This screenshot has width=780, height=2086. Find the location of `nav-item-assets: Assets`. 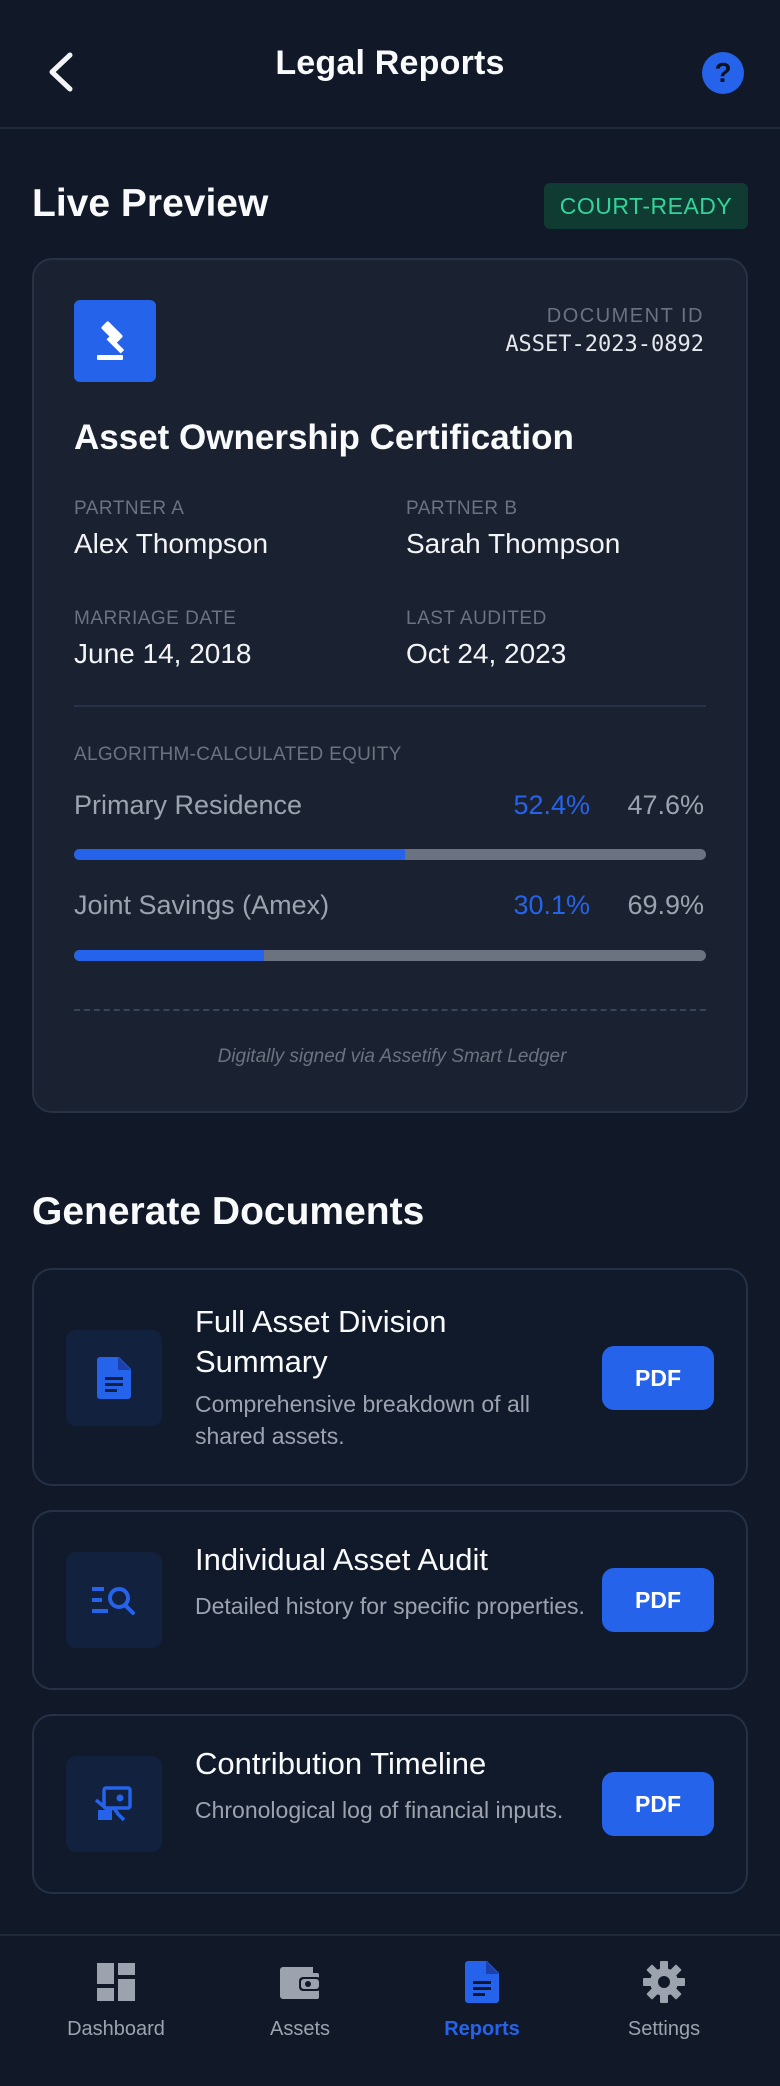

nav-item-assets: Assets is located at coordinates (300, 2006).